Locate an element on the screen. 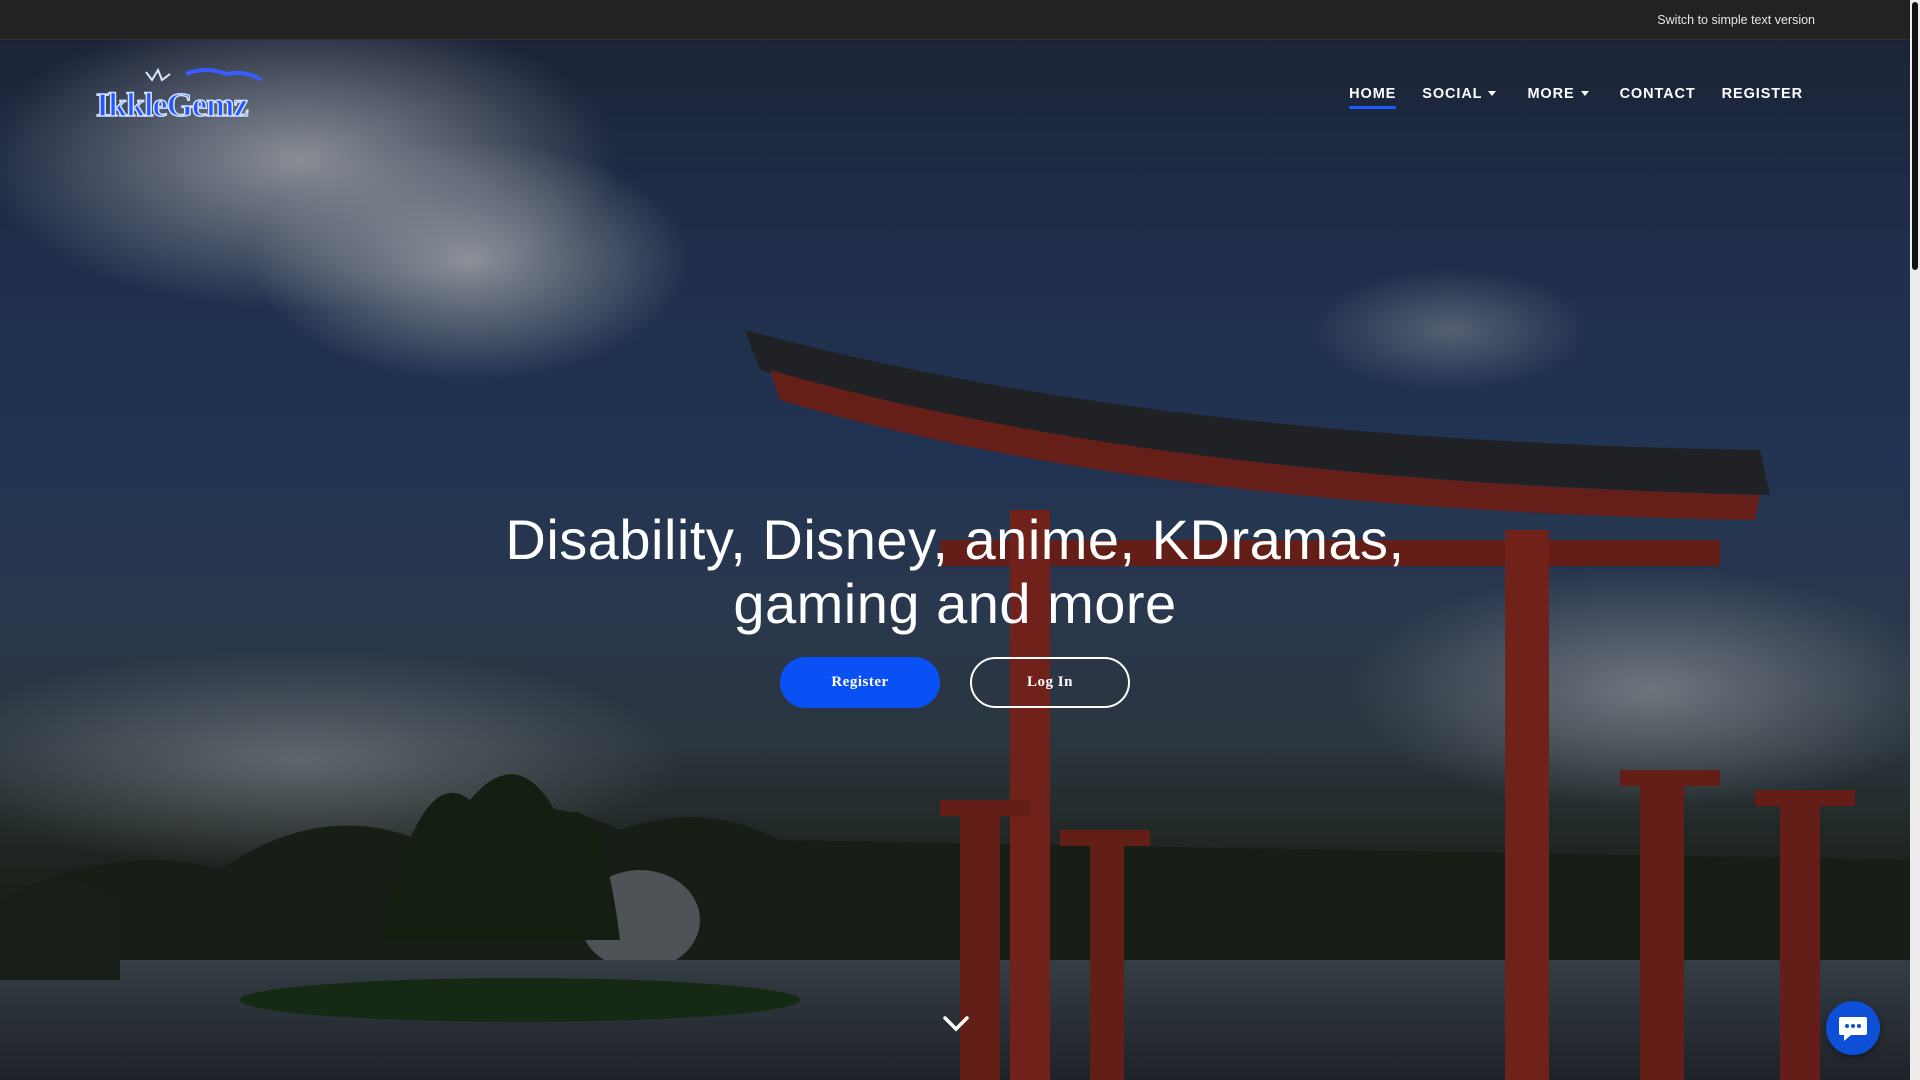 This screenshot has height=1080, width=1920. nav-home: HOME is located at coordinates (1372, 98).